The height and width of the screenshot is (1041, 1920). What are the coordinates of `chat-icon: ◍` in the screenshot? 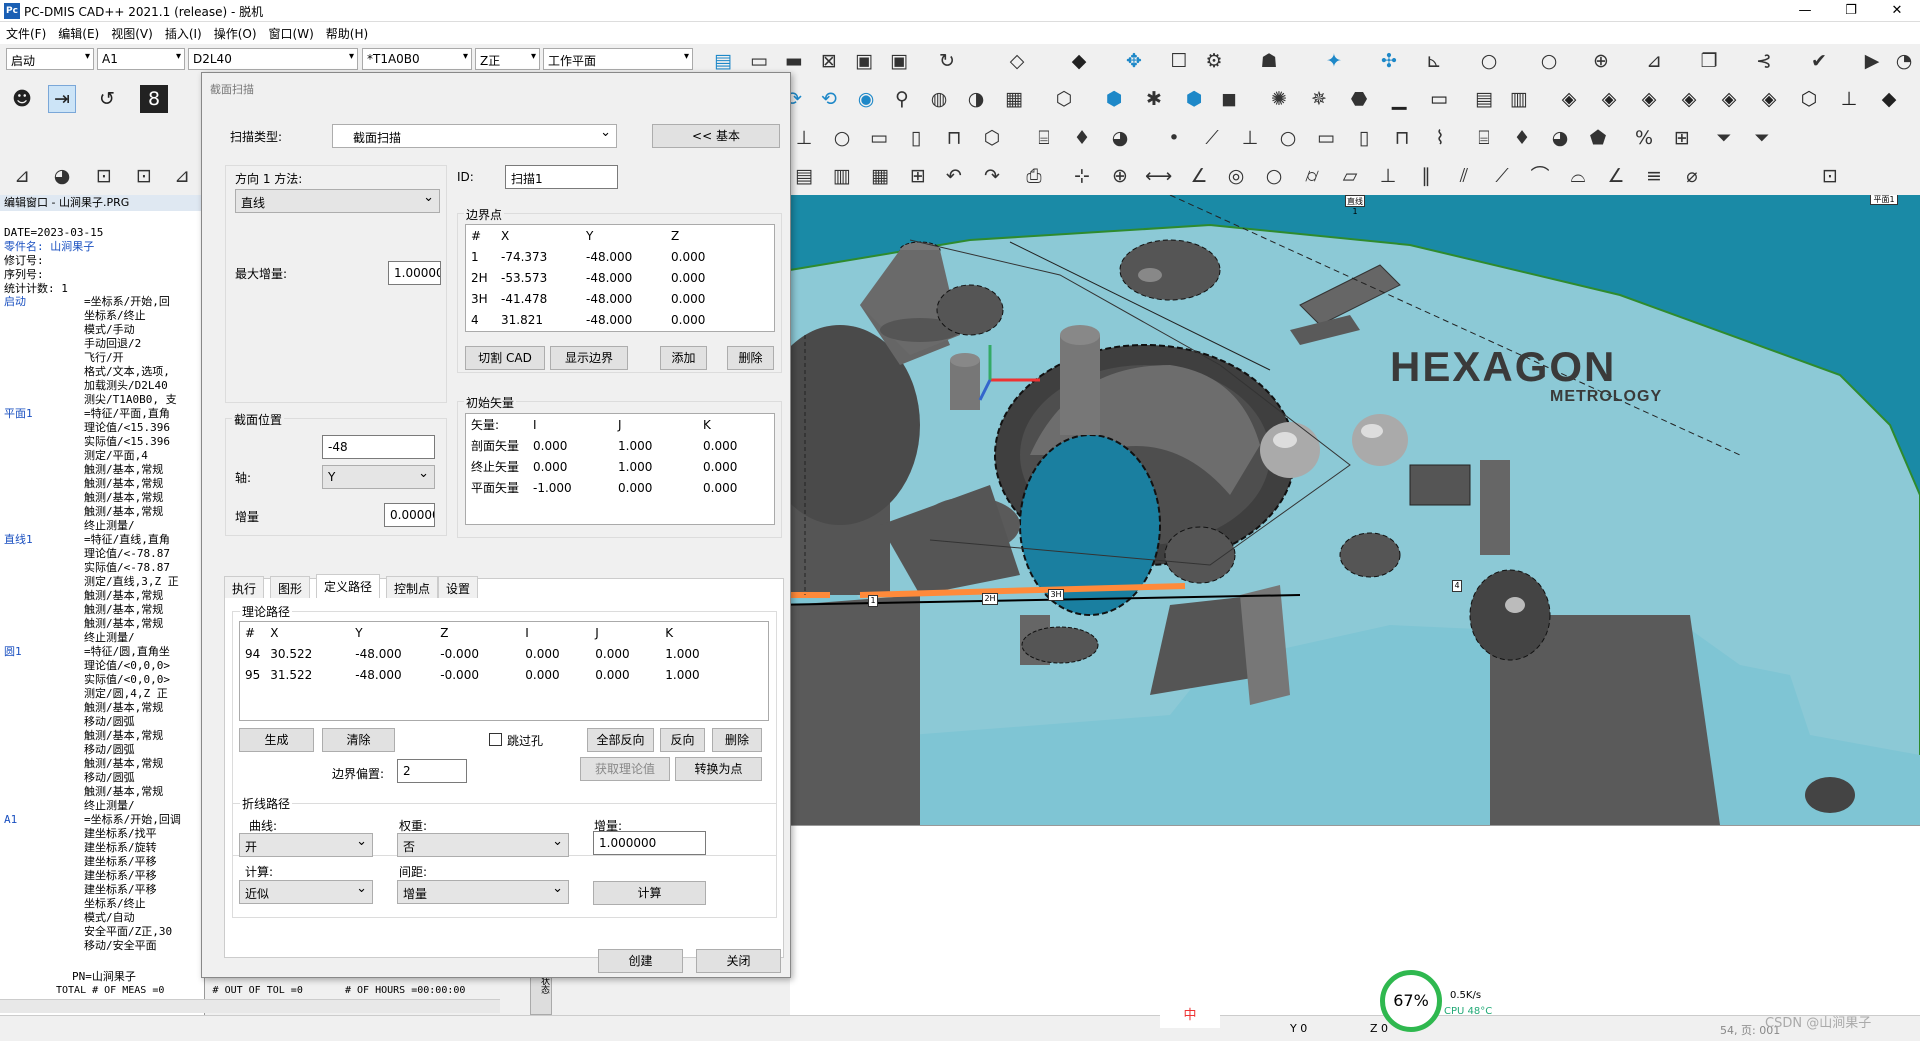 It's located at (939, 99).